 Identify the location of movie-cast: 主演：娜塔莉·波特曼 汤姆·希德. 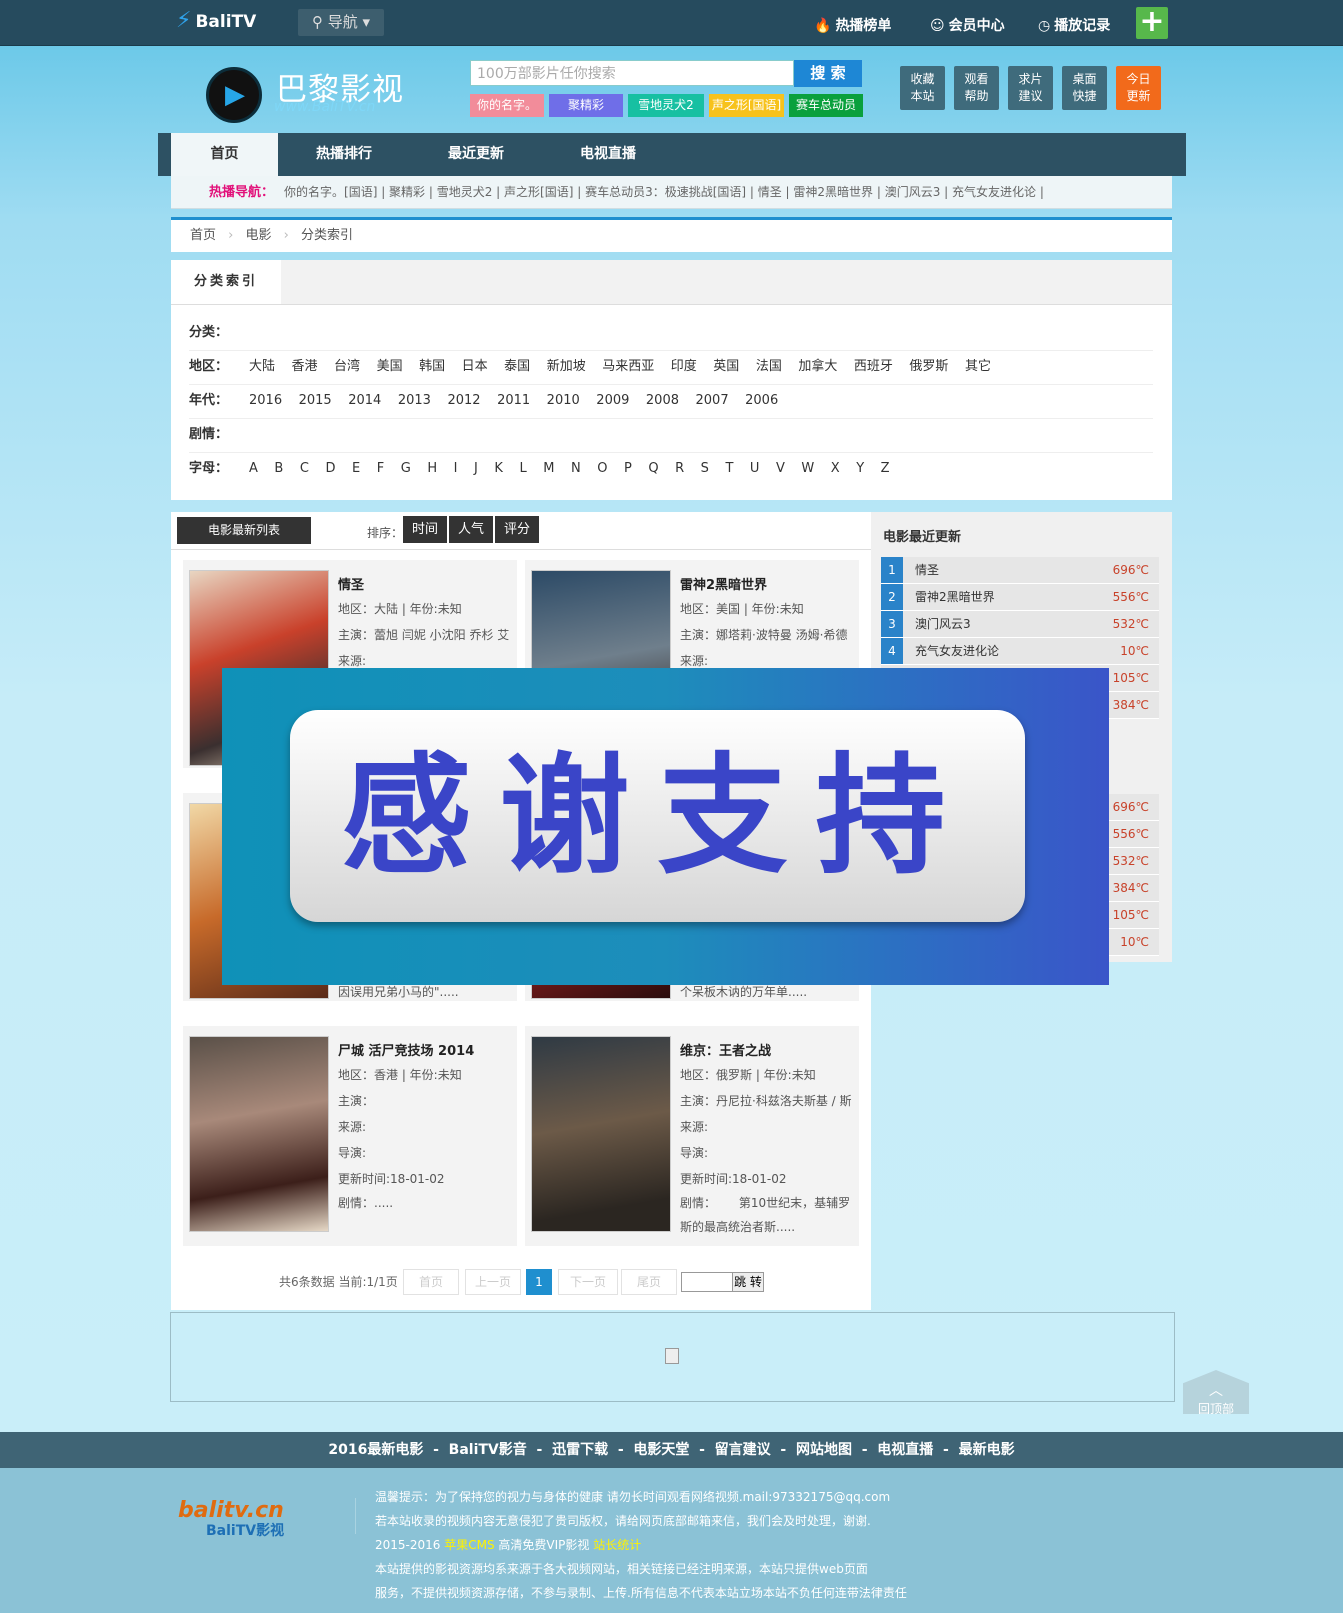
(764, 635).